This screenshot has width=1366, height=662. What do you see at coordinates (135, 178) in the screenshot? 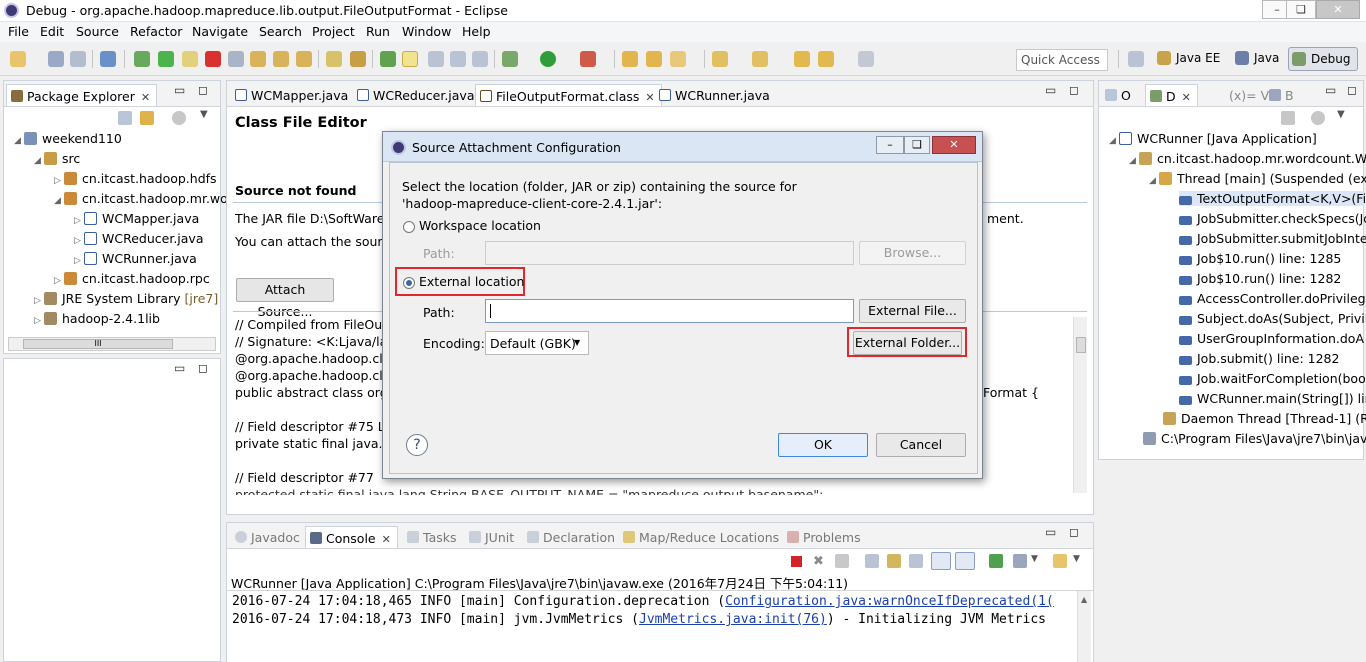
I see `list-item: ▷ cn.itcast.hadoop.hdfs` at bounding box center [135, 178].